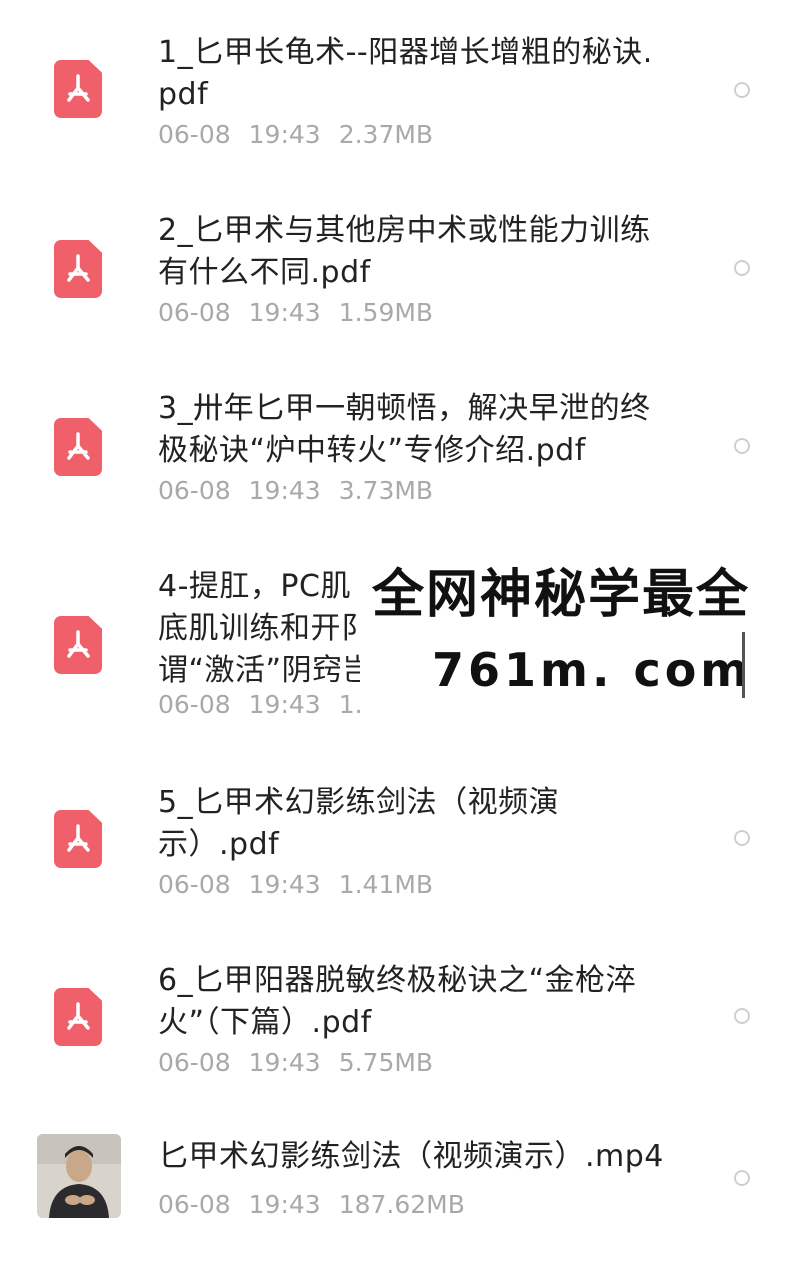 The height and width of the screenshot is (1280, 806). Describe the element at coordinates (386, 134) in the screenshot. I see `file-size: 2.37MB` at that location.